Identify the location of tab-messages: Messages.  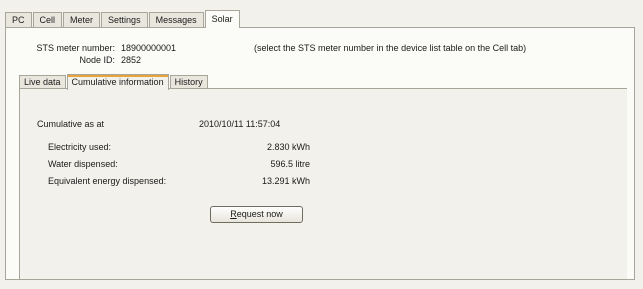
(176, 19).